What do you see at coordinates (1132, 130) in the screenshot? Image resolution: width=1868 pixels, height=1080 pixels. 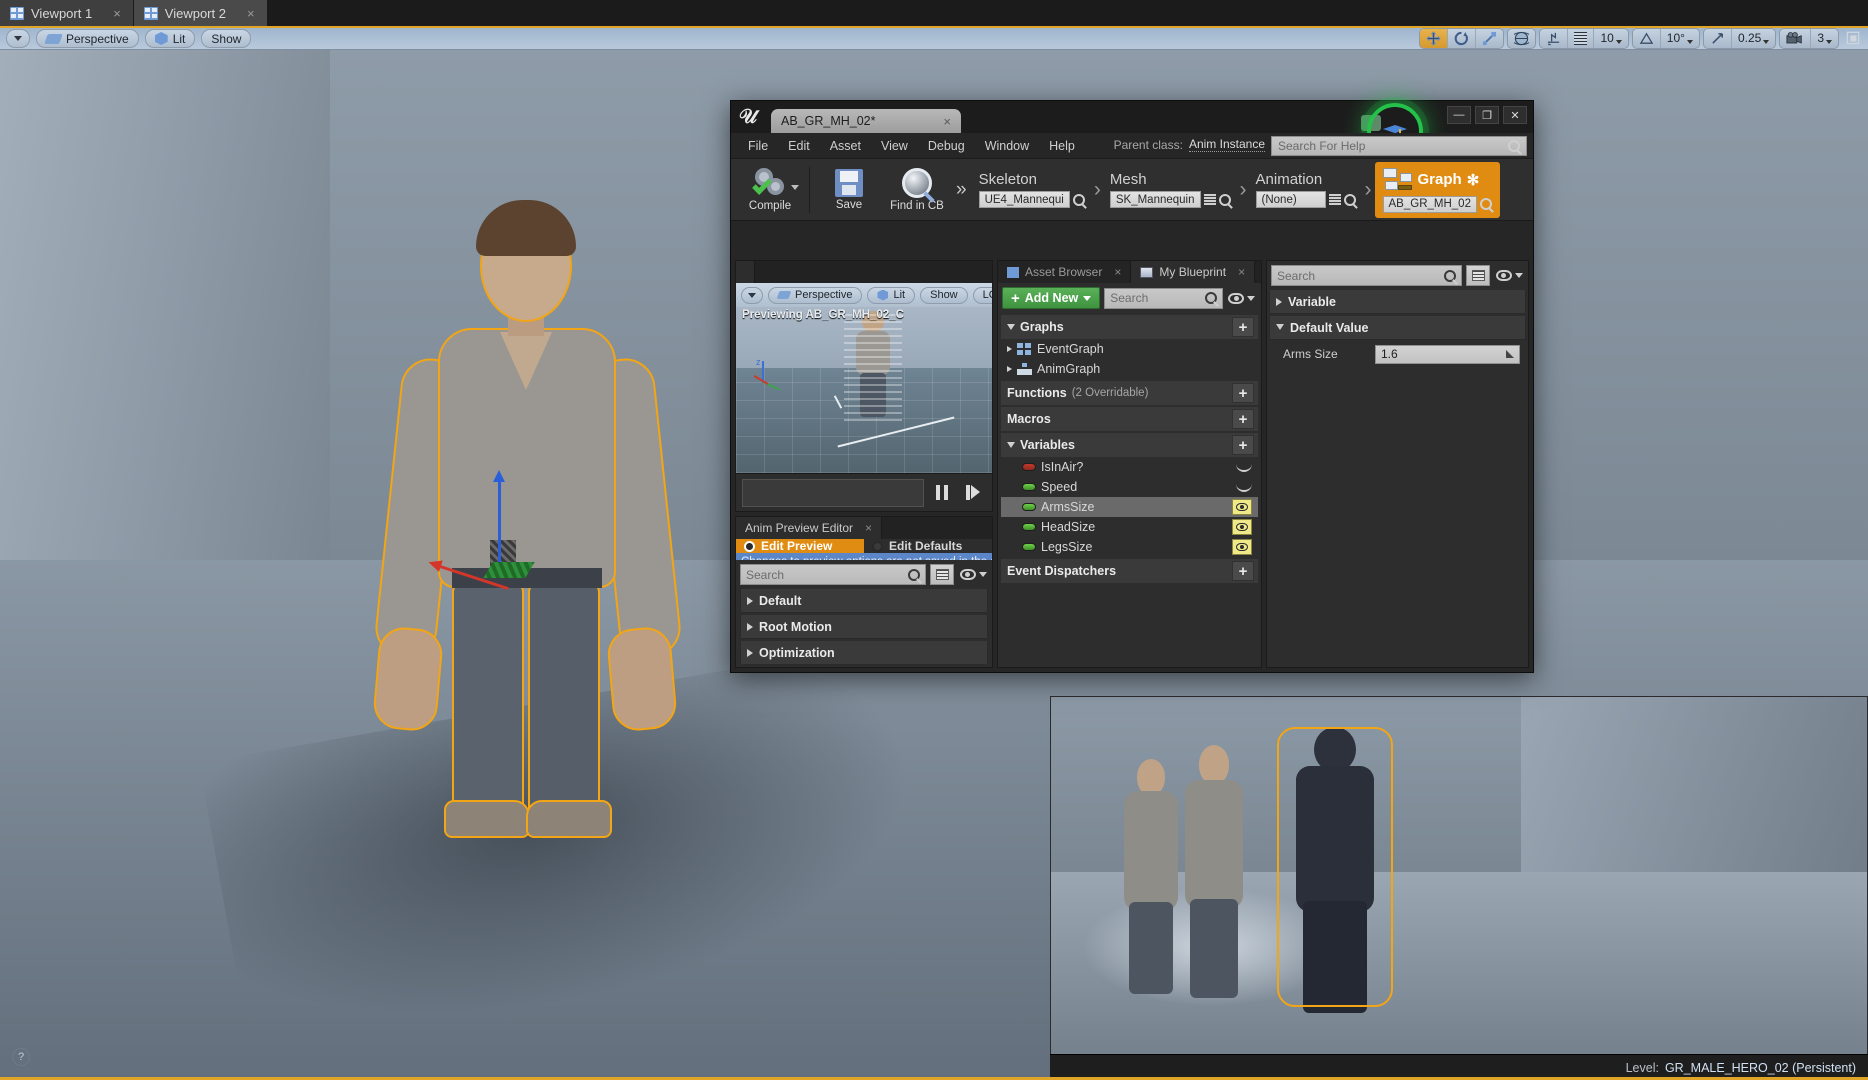 I see `blueprint-title-bar: 𝒰 AB_GR_MH_02* × — ❐ ✕` at bounding box center [1132, 130].